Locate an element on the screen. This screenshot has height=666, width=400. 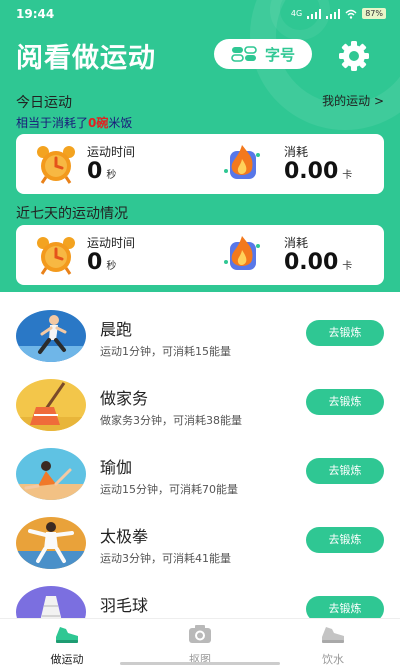
today-stats-card: 运动时间 0秒 消耗 0.00 卡 is located at coordinates (200, 164).